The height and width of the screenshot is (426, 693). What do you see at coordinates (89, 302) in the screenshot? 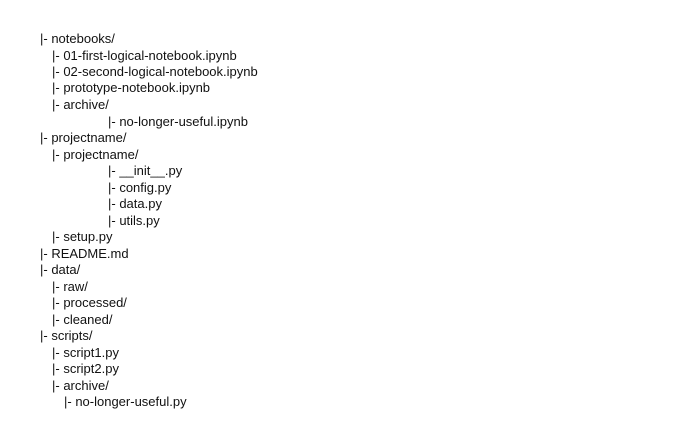
I see `tree-line-processed-folder: |- processed/` at bounding box center [89, 302].